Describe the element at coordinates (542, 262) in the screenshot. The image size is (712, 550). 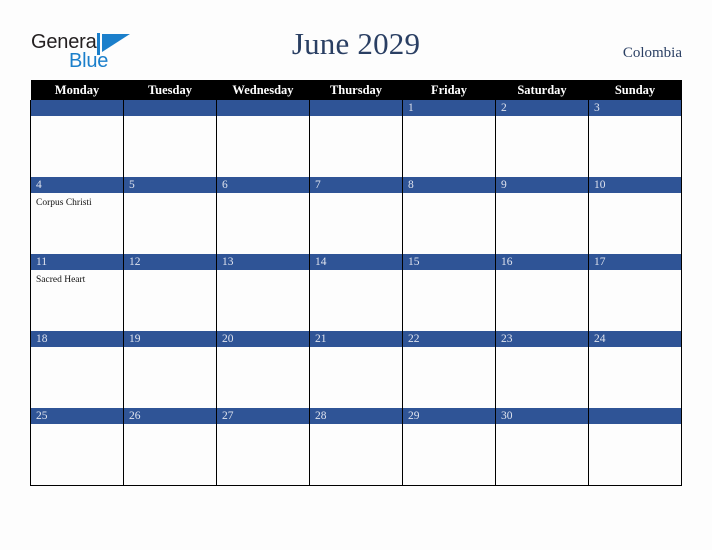
I see `day-number: 16` at that location.